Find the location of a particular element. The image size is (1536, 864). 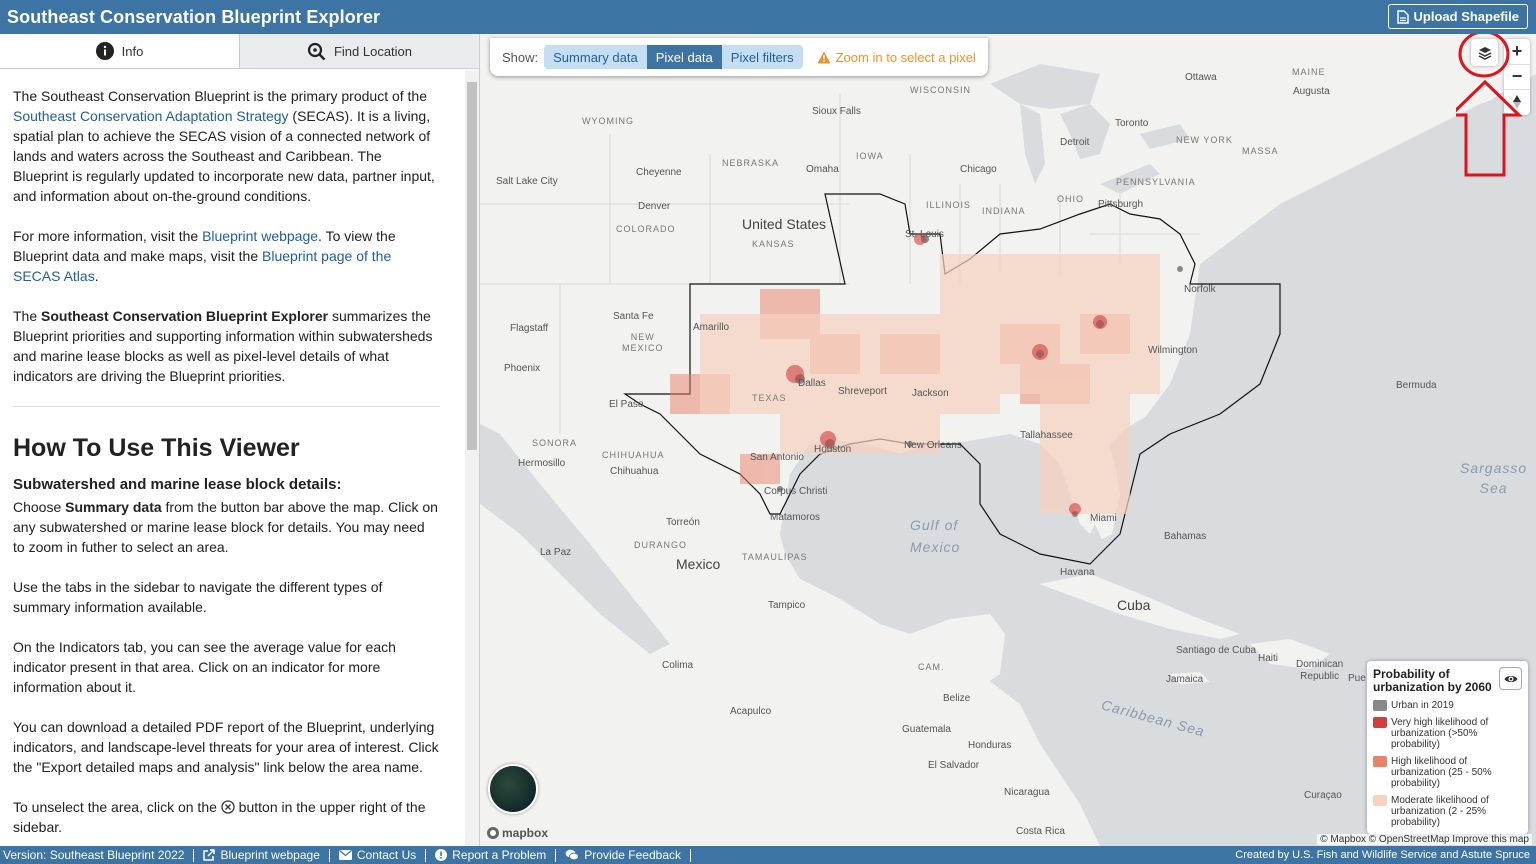

footer-link-label: Blueprint webpage is located at coordinates (270, 855).